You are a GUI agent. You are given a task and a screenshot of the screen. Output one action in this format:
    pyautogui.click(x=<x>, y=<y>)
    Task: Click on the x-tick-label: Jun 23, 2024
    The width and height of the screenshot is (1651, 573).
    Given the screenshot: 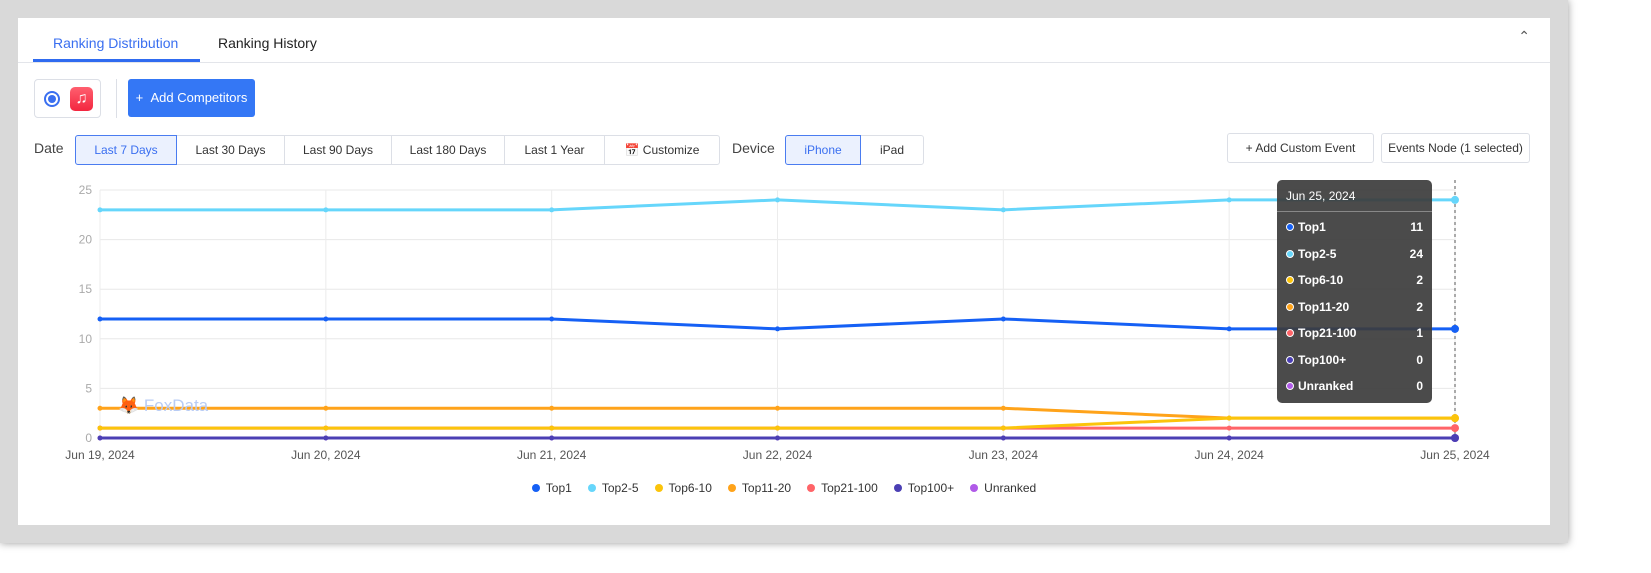 What is the action you would take?
    pyautogui.click(x=1004, y=455)
    